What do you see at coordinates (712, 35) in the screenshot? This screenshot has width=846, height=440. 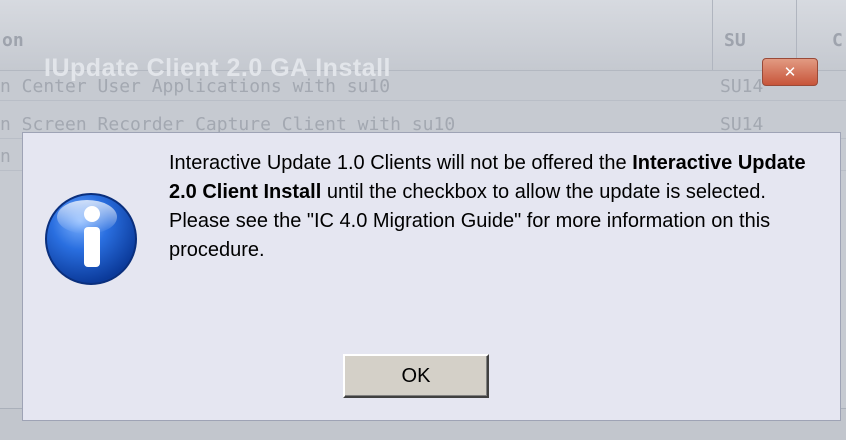 I see `column-separator` at bounding box center [712, 35].